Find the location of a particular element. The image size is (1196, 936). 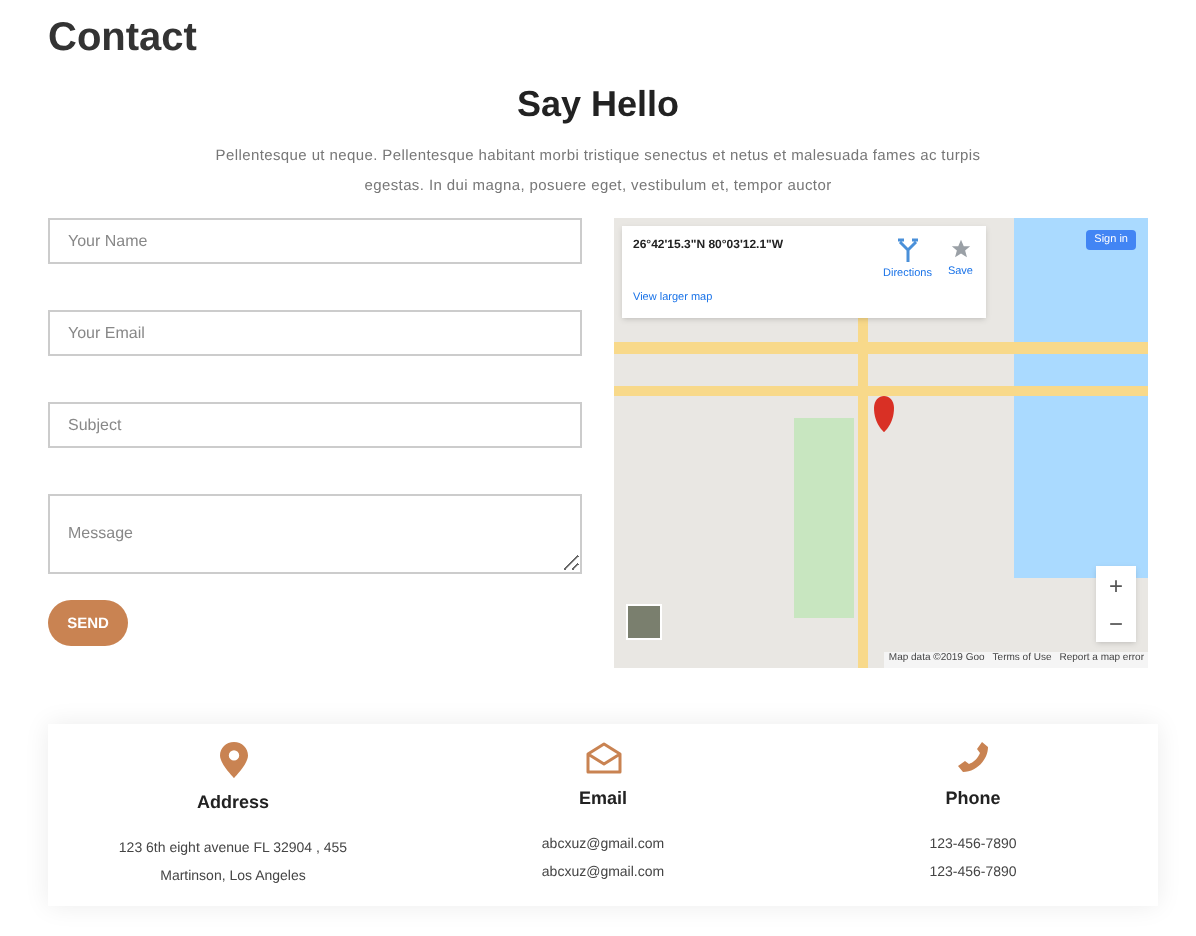

zoom-in-button: + is located at coordinates (1116, 585).